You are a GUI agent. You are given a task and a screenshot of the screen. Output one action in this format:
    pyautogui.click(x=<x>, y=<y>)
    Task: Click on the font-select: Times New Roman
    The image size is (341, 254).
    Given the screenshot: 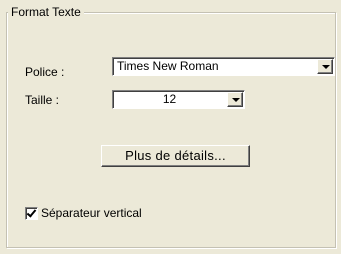 What is the action you would take?
    pyautogui.click(x=223, y=66)
    